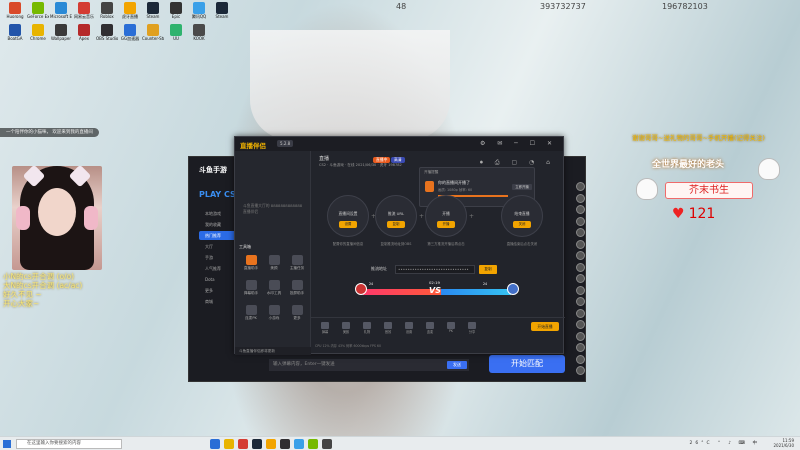  I want to click on desktop-icon: Chrome, so click(38, 32).